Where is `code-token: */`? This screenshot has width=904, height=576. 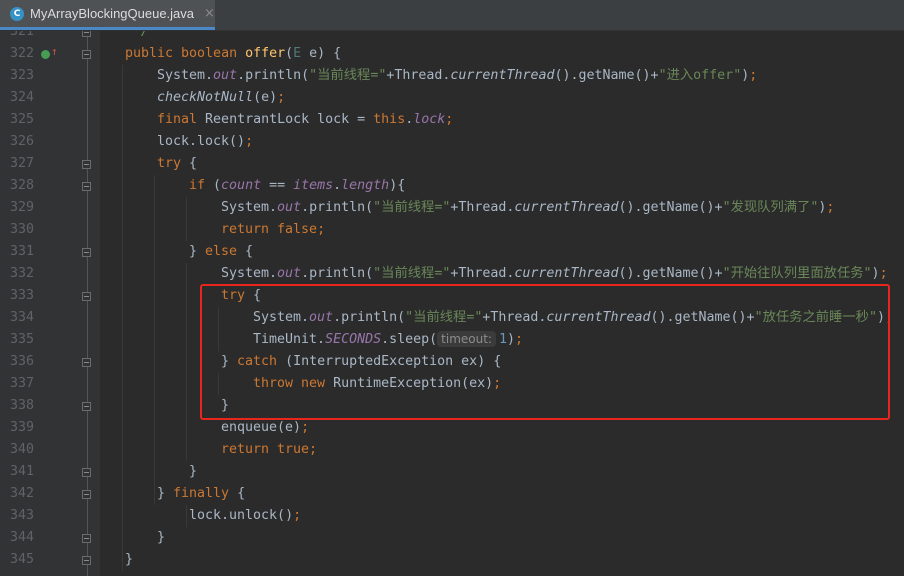 code-token: */ is located at coordinates (137, 35).